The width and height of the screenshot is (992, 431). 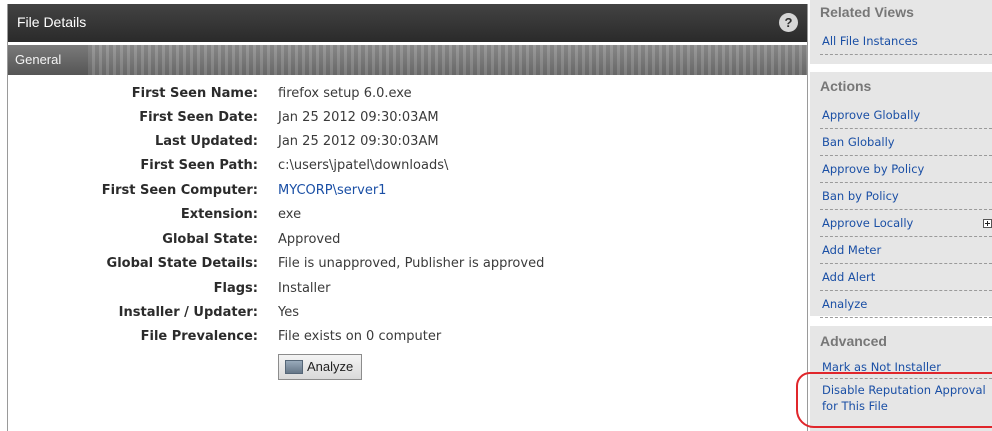 What do you see at coordinates (194, 93) in the screenshot?
I see `detail-label: First Seen Name:` at bounding box center [194, 93].